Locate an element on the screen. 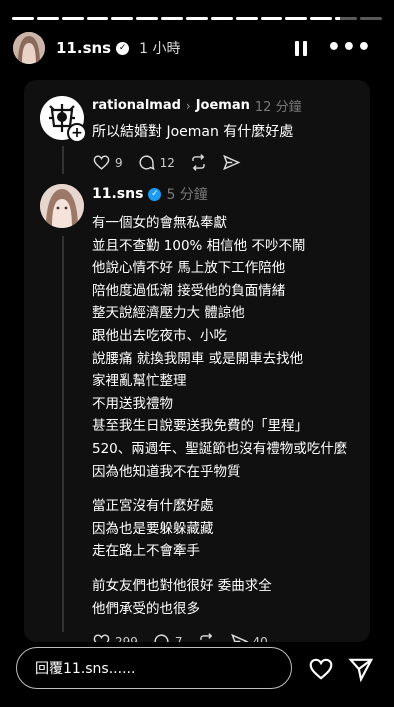 This screenshot has width=394, height=707. send-story-button is located at coordinates (361, 669).